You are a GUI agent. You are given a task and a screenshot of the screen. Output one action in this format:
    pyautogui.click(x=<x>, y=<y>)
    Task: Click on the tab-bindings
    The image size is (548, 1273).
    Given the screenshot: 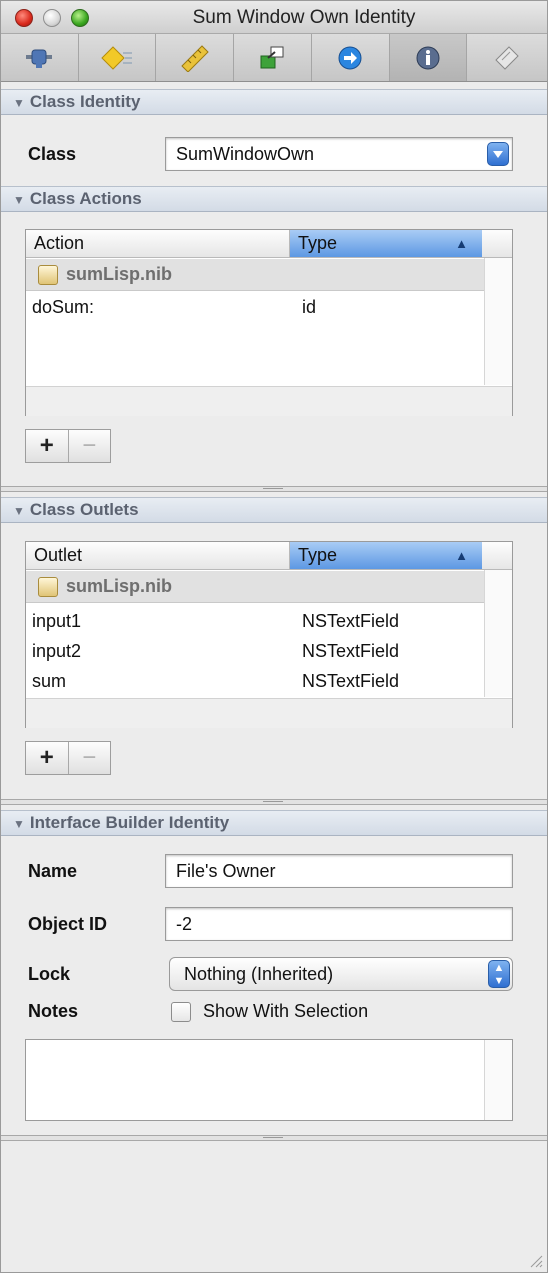 What is the action you would take?
    pyautogui.click(x=351, y=57)
    